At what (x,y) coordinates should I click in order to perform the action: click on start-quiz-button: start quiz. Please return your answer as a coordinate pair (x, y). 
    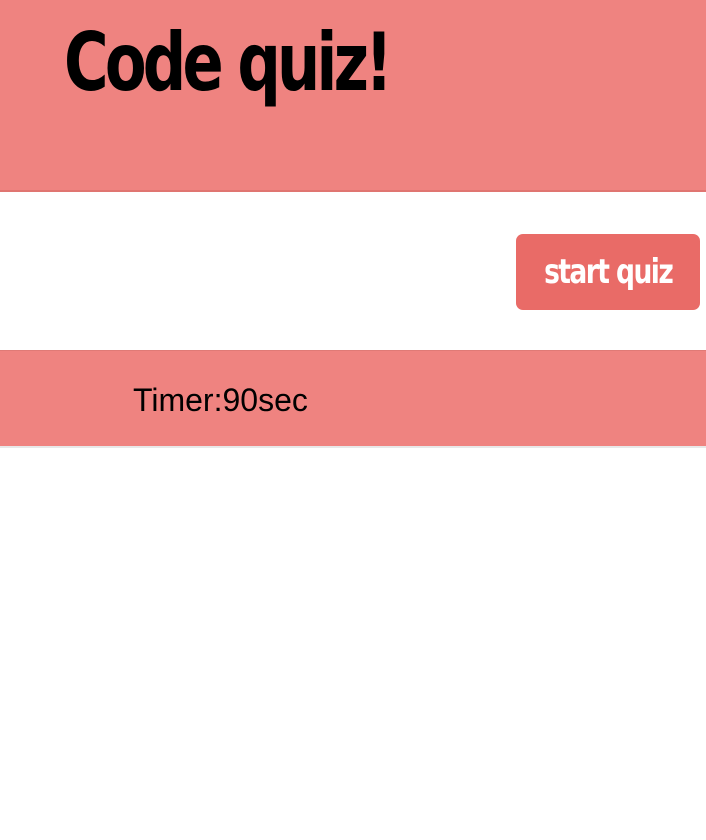
    Looking at the image, I should click on (608, 272).